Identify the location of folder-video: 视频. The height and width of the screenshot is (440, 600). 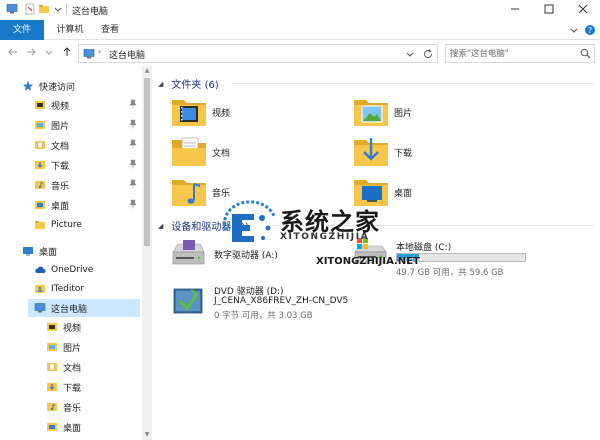
(200, 112).